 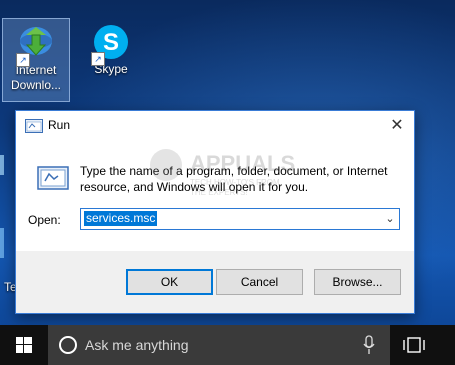 I want to click on open-combobox: services.msc ⌄, so click(x=240, y=219).